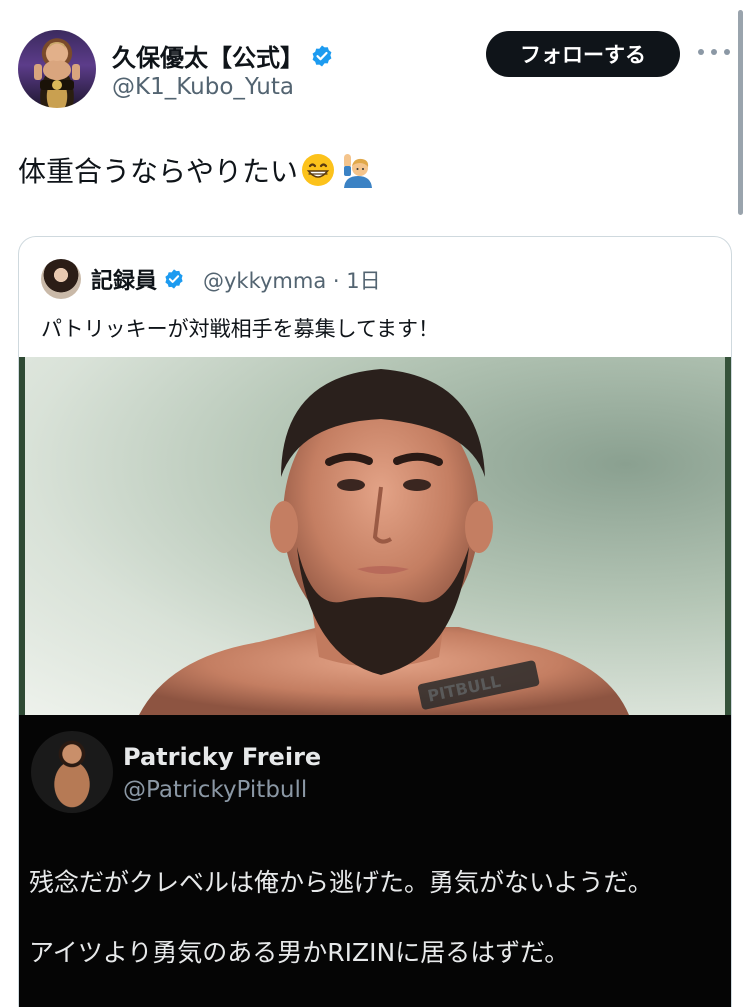 This screenshot has height=1007, width=750. I want to click on quoted-tweet-text: パトリッキーが対戦相手を募集してます！, so click(240, 329).